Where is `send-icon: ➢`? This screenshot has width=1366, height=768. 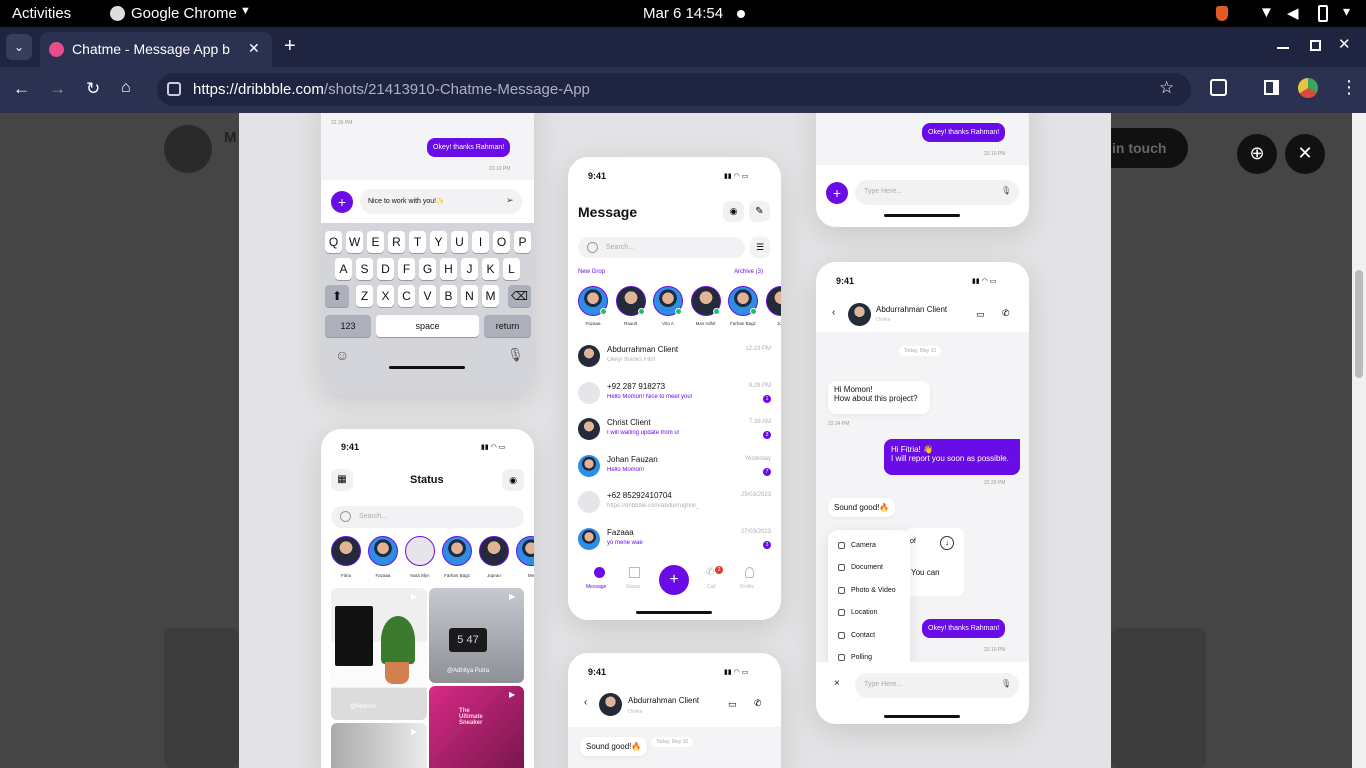
send-icon: ➢ is located at coordinates (510, 200).